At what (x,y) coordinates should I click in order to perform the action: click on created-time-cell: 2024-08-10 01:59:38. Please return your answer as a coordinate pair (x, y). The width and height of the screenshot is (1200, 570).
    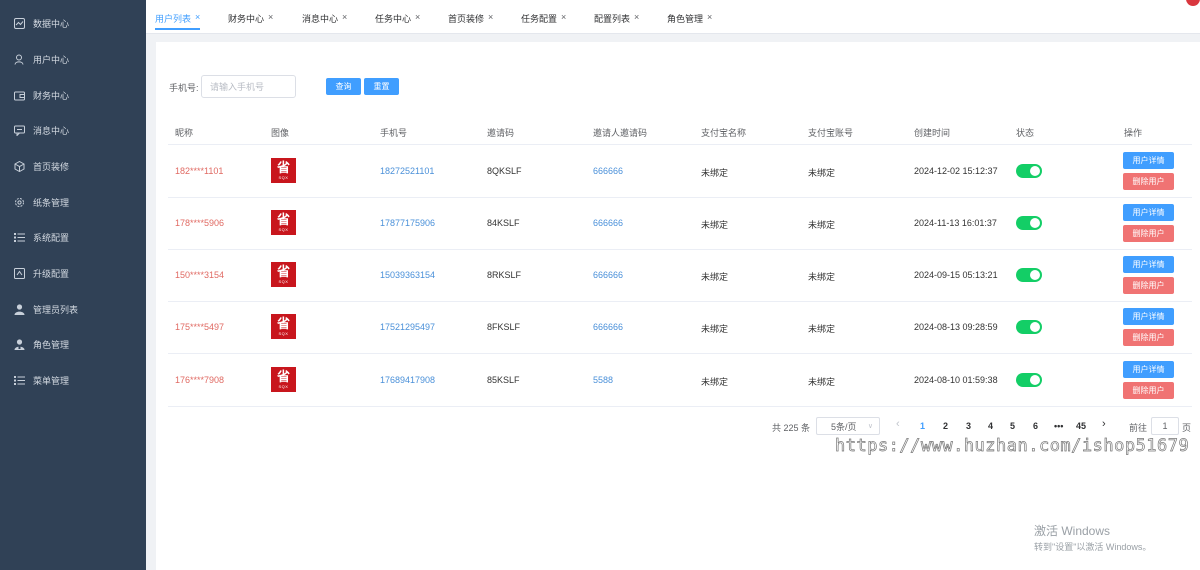
    Looking at the image, I should click on (956, 380).